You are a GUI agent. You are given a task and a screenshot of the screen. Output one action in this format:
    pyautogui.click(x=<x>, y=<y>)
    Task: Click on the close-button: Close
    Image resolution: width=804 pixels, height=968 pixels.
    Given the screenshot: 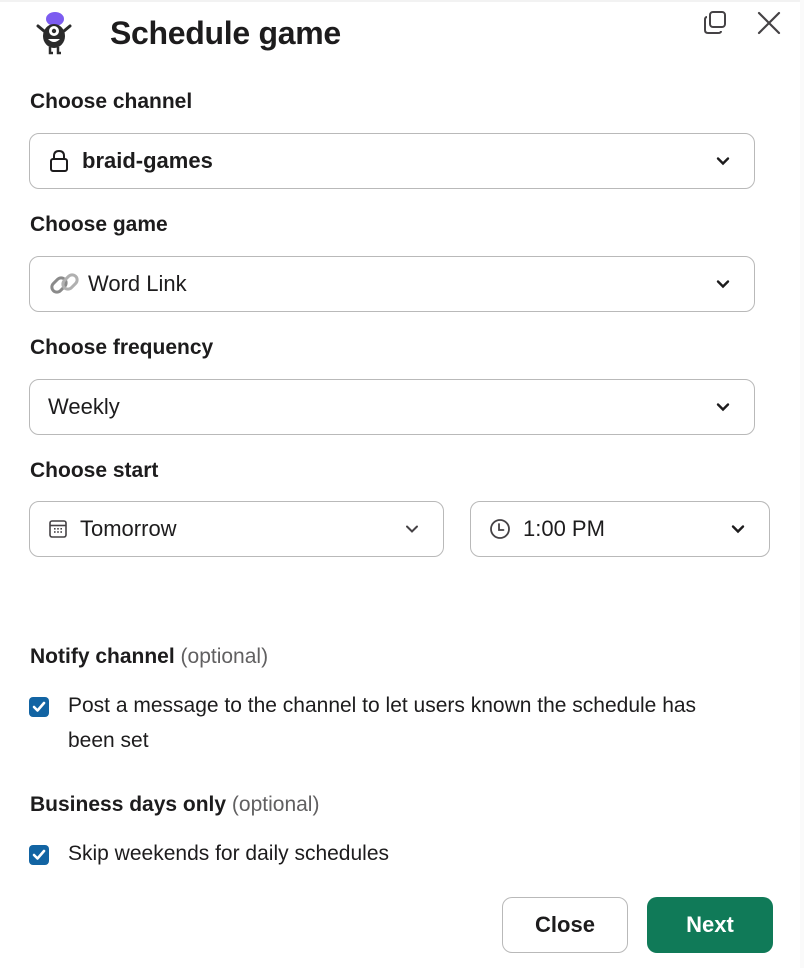 What is the action you would take?
    pyautogui.click(x=565, y=925)
    